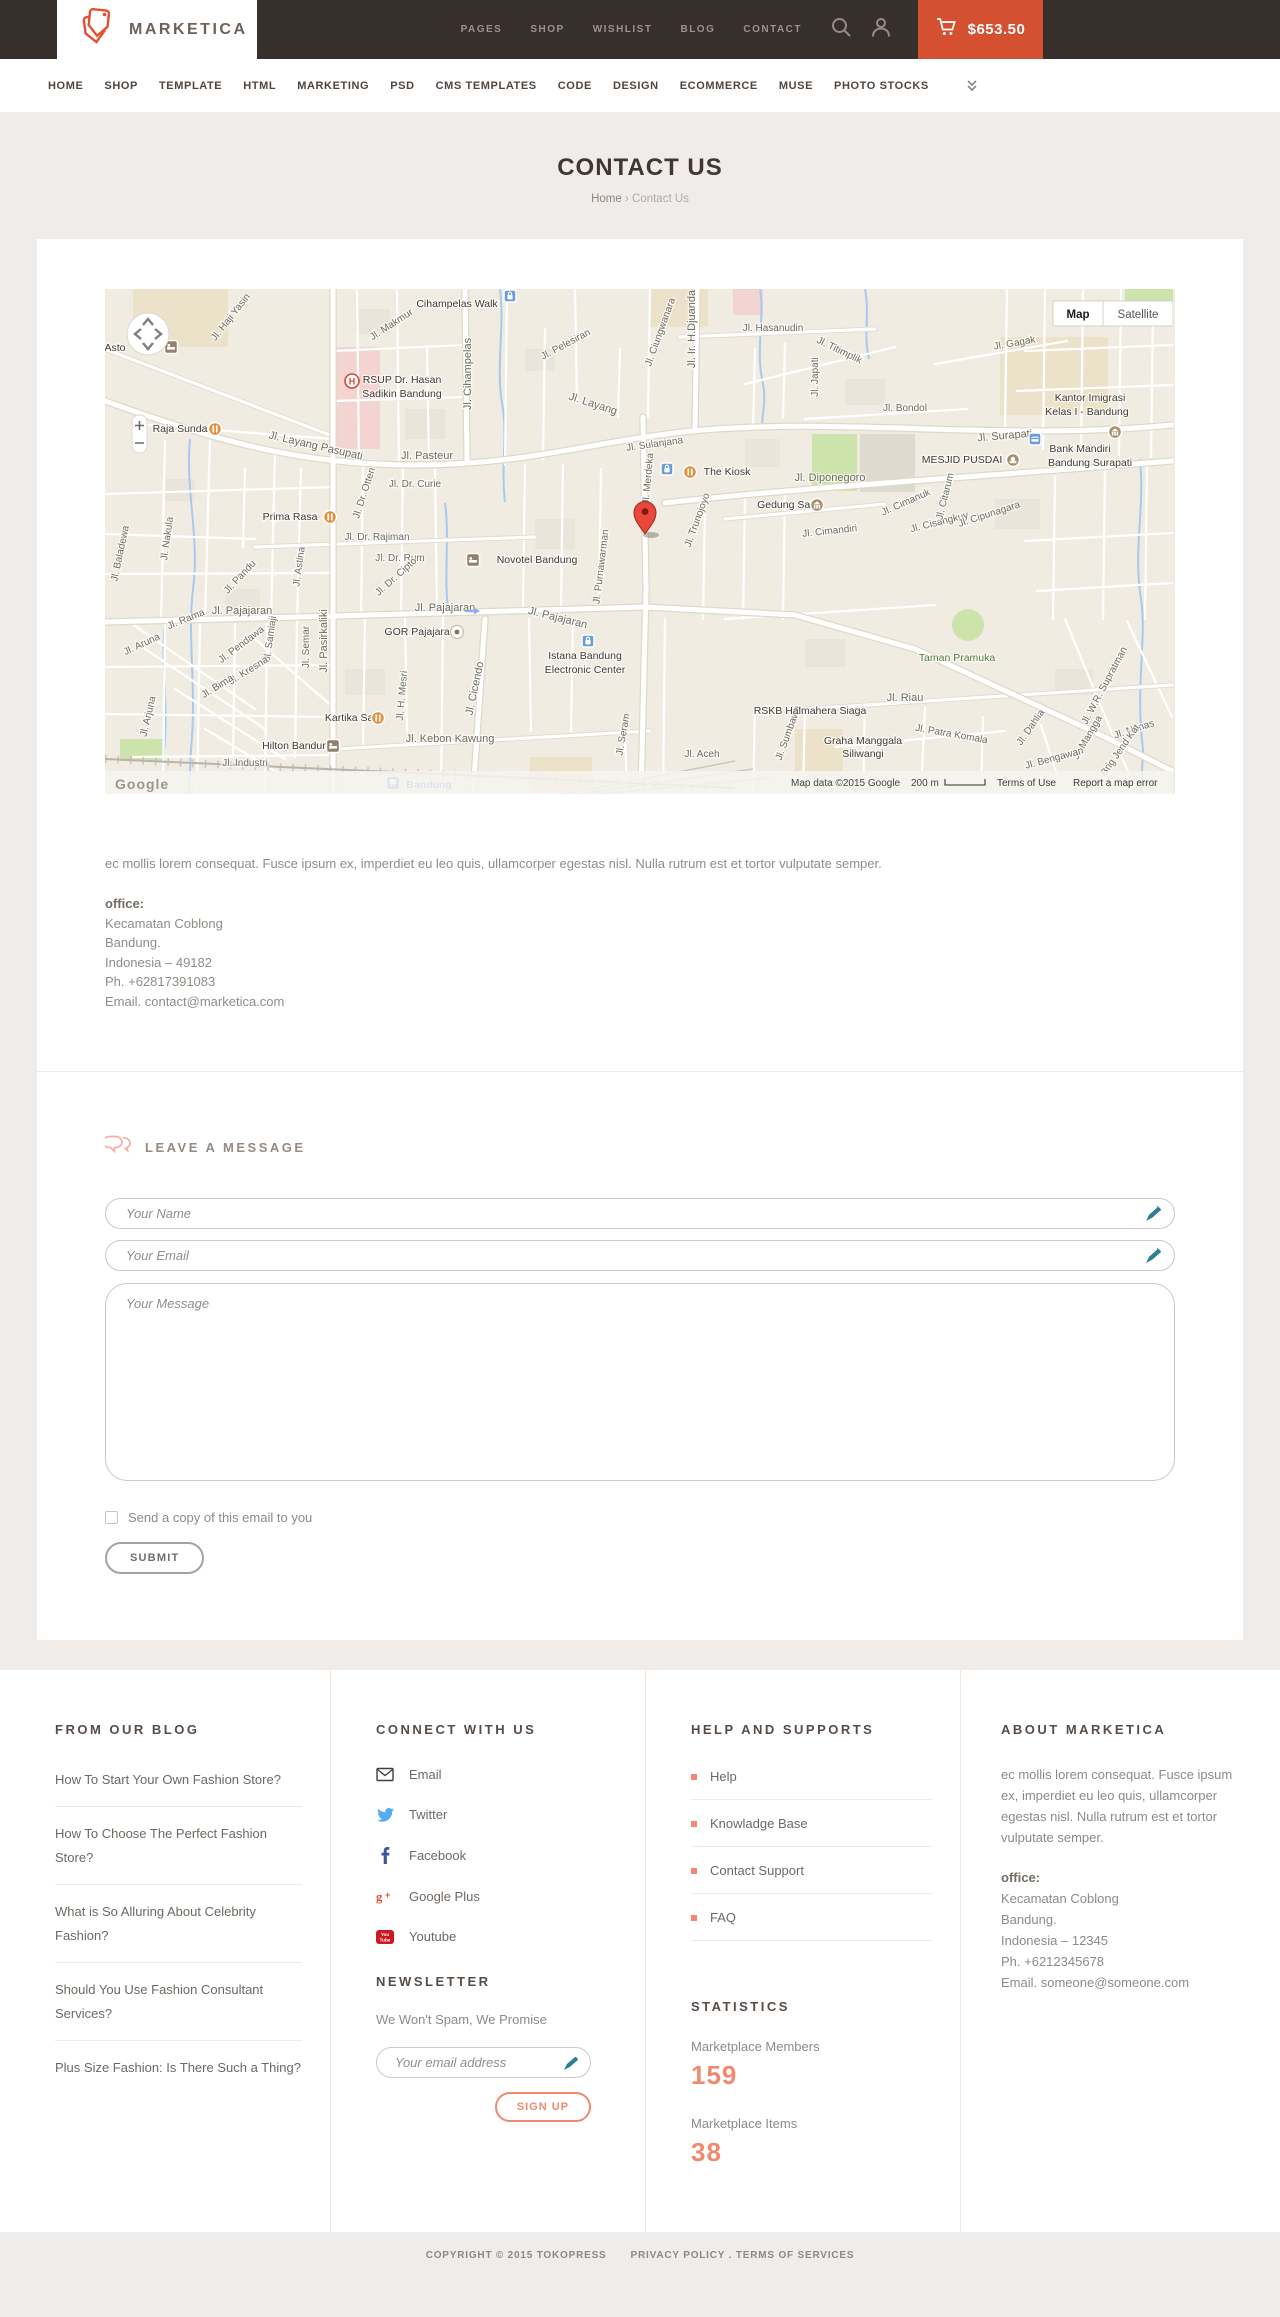 The height and width of the screenshot is (2317, 1280). Describe the element at coordinates (636, 86) in the screenshot. I see `nav-design: DESIGN` at that location.